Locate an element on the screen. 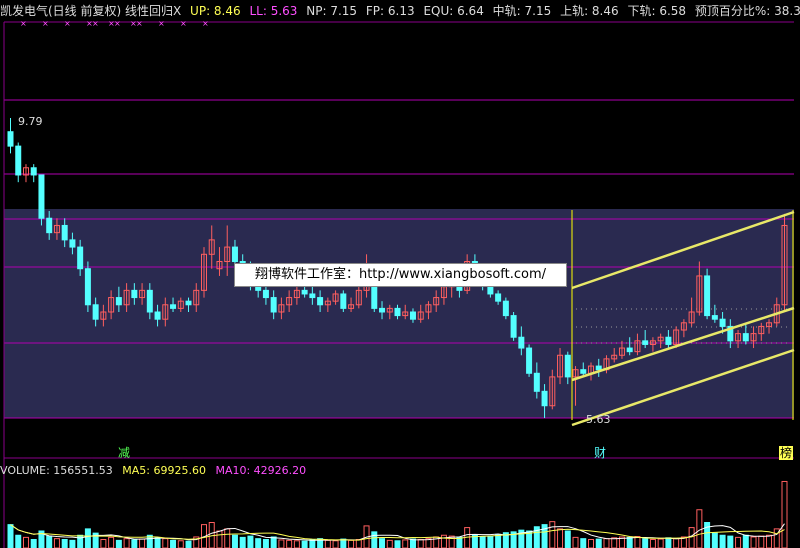 This screenshot has width=800, height=548. high-price-label: 9.79 is located at coordinates (30, 121).